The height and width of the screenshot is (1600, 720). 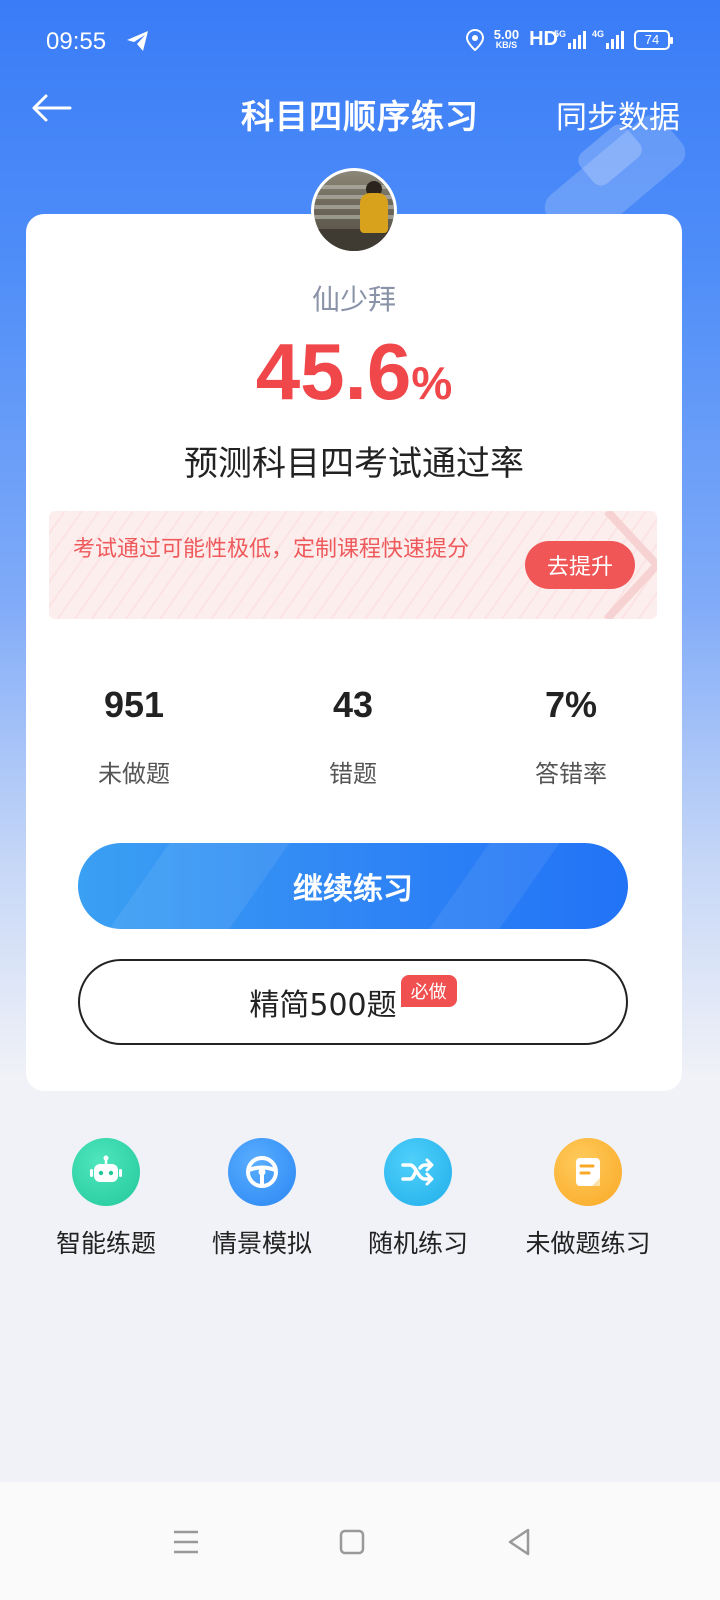 What do you see at coordinates (137, 41) in the screenshot?
I see `telegram-icon` at bounding box center [137, 41].